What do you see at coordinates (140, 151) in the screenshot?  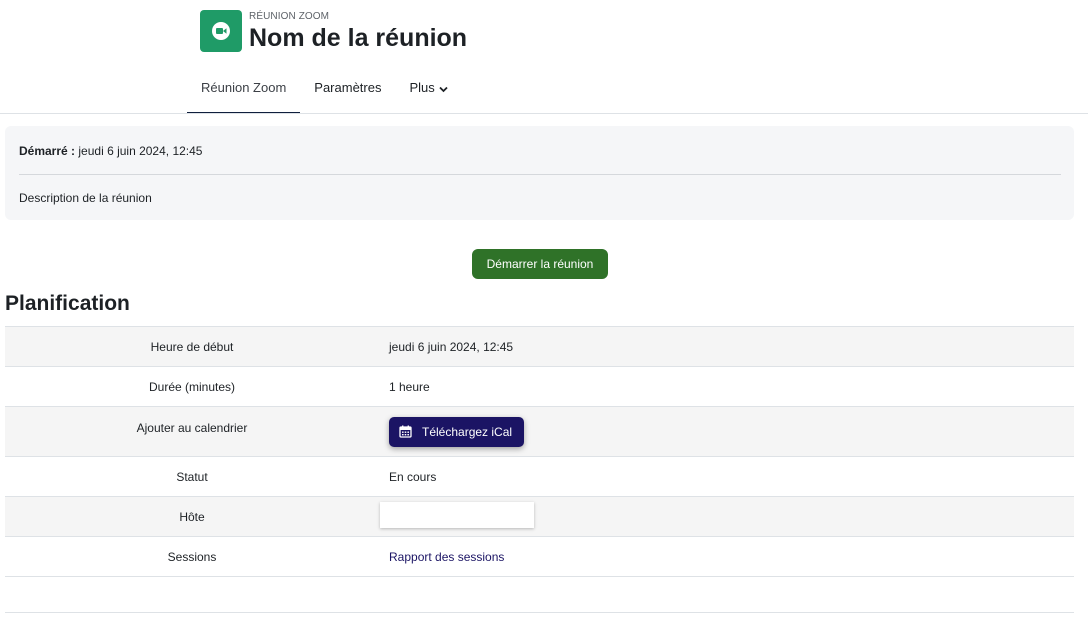 I see `started-value: jeudi 6 juin 2024, 12:45` at bounding box center [140, 151].